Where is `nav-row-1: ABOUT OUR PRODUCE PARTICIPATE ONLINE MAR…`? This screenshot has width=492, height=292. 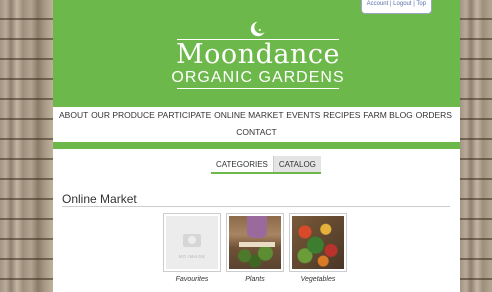 nav-row-1: ABOUT OUR PRODUCE PARTICIPATE ONLINE MAR… is located at coordinates (256, 115).